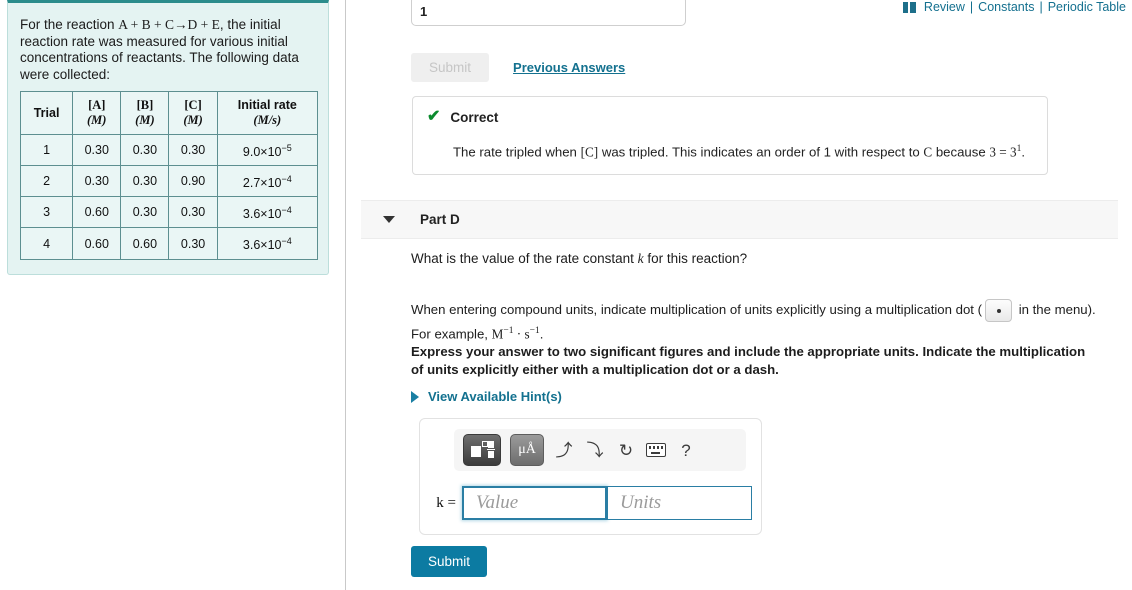 This screenshot has width=1132, height=590. What do you see at coordinates (449, 561) in the screenshot?
I see `submit-button: Submit` at bounding box center [449, 561].